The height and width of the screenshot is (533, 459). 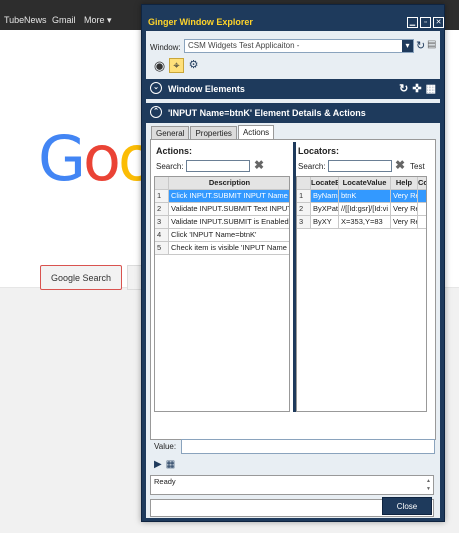 I want to click on gmail-link: Gmail, so click(x=64, y=20).